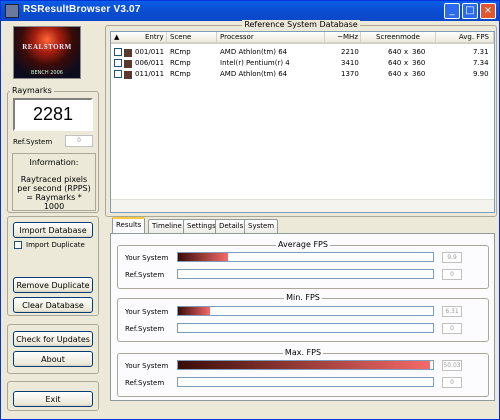 The height and width of the screenshot is (420, 500). What do you see at coordinates (53, 359) in the screenshot?
I see `about-button: About` at bounding box center [53, 359].